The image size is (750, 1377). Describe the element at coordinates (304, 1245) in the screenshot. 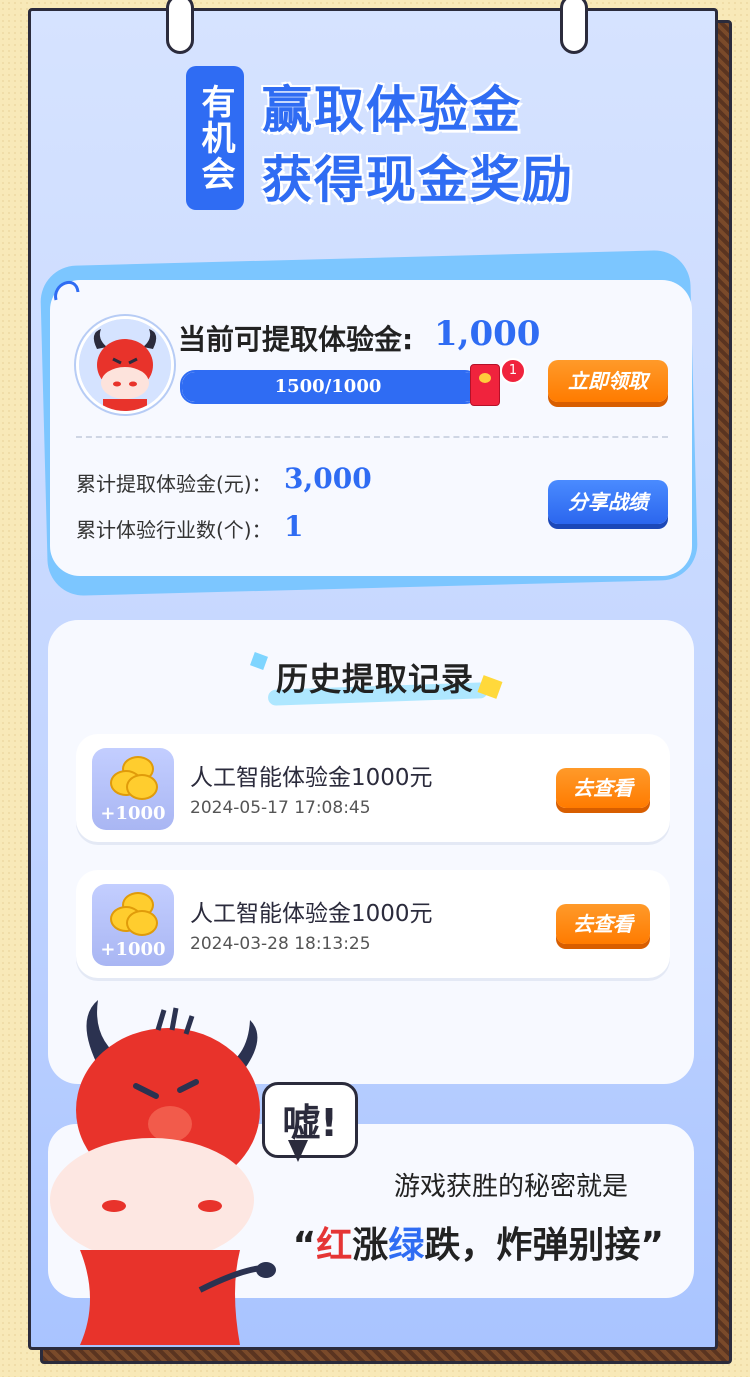

I see `slogan-open-quote: “` at that location.